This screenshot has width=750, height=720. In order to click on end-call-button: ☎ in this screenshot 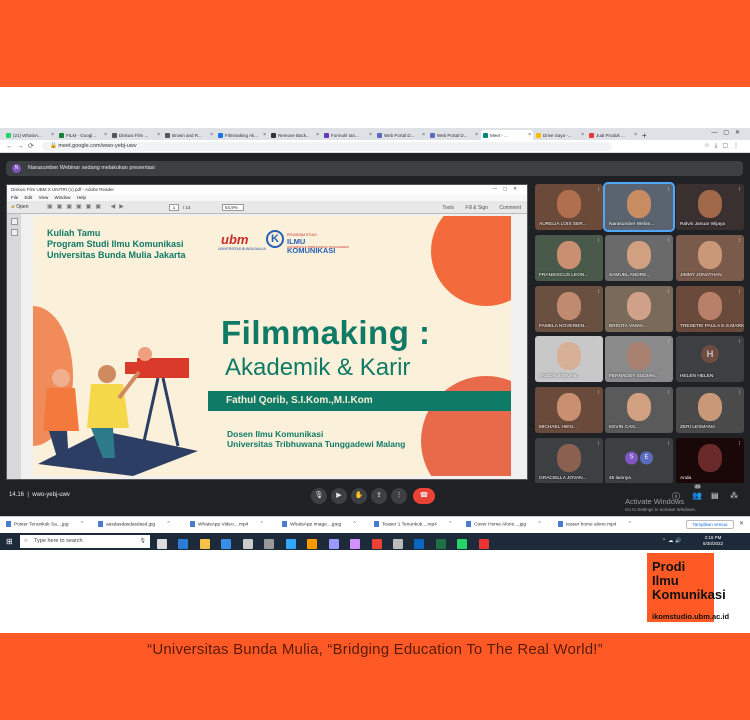, I will do `click(424, 496)`.